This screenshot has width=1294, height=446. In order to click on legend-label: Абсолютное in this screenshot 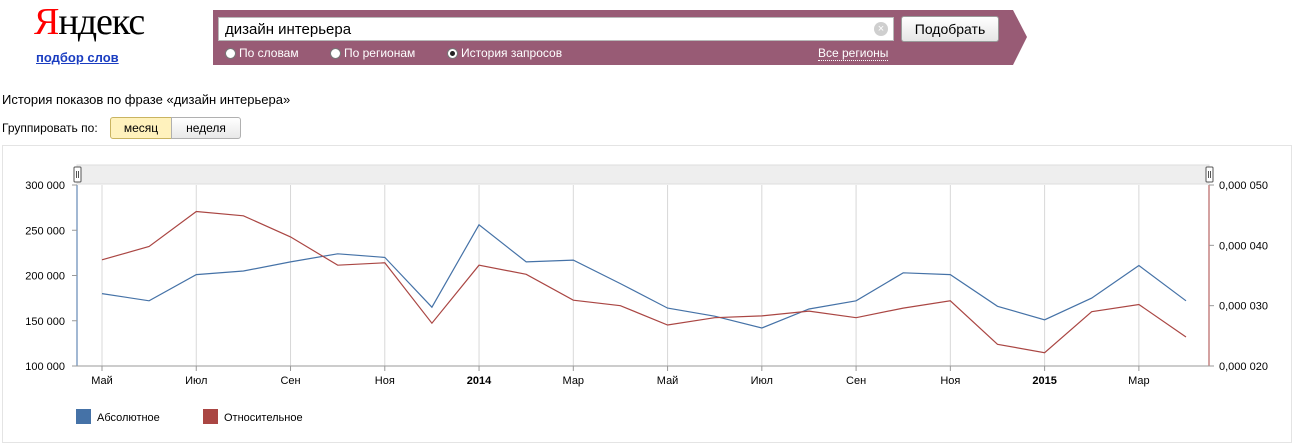, I will do `click(128, 418)`.